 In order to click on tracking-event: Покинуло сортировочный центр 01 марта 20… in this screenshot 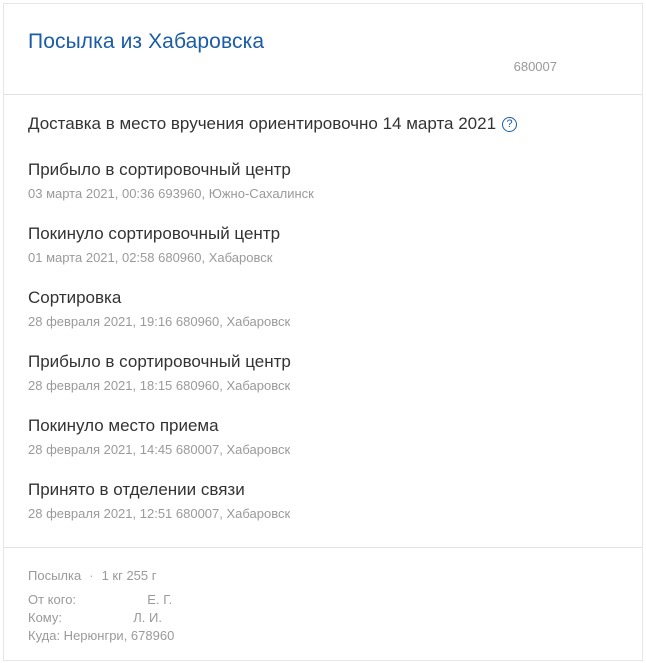, I will do `click(323, 255)`.